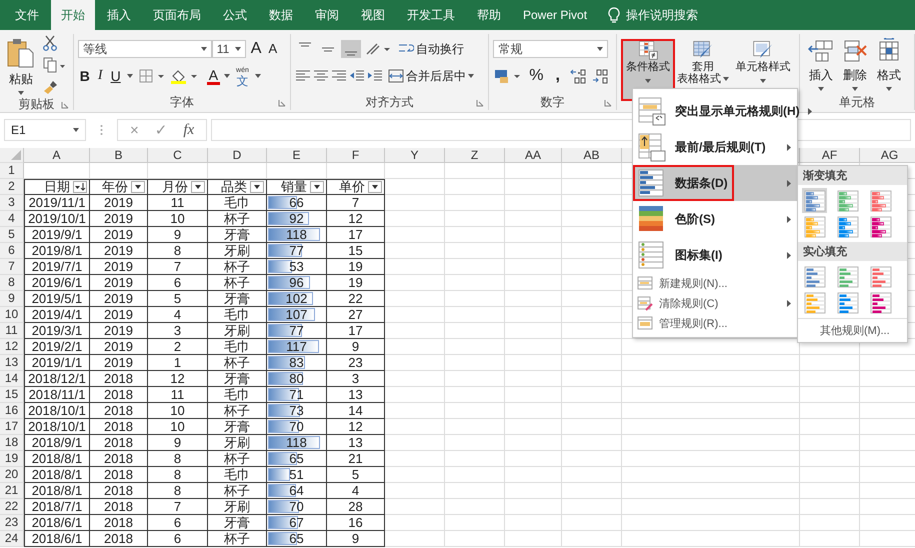 The image size is (915, 548). Describe the element at coordinates (475, 155) in the screenshot. I see `column-header: Z` at that location.